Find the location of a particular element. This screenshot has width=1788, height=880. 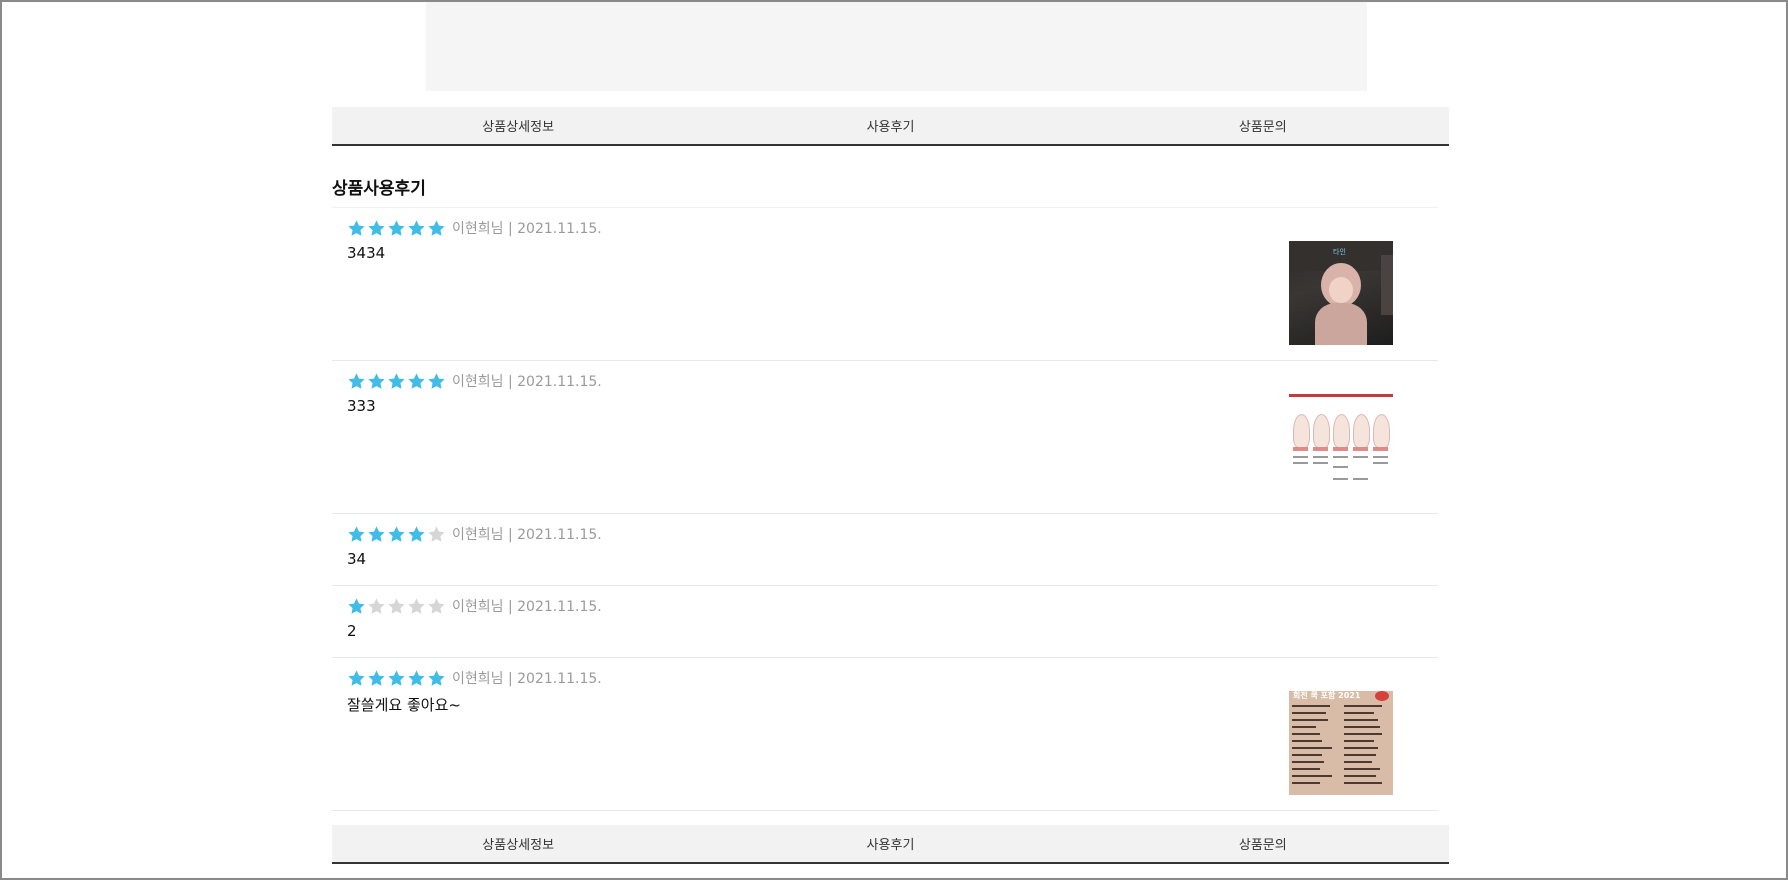

review-item: 이현희님 | 2021.11.15. 2 is located at coordinates (885, 622).